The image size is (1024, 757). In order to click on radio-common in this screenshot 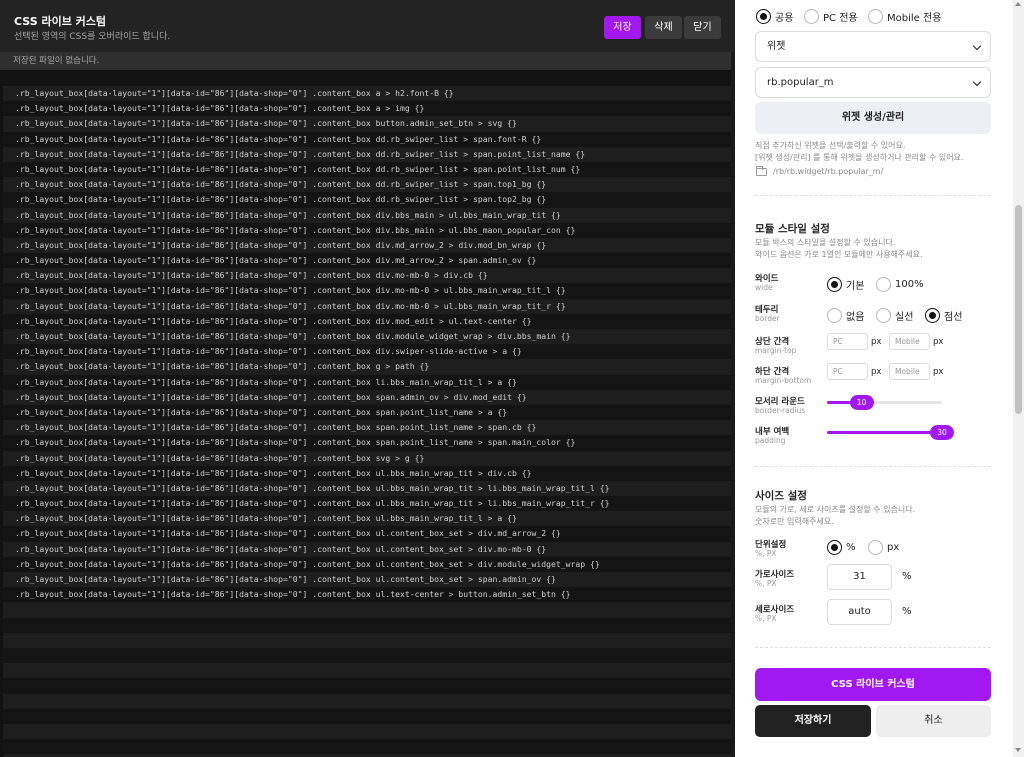, I will do `click(763, 16)`.